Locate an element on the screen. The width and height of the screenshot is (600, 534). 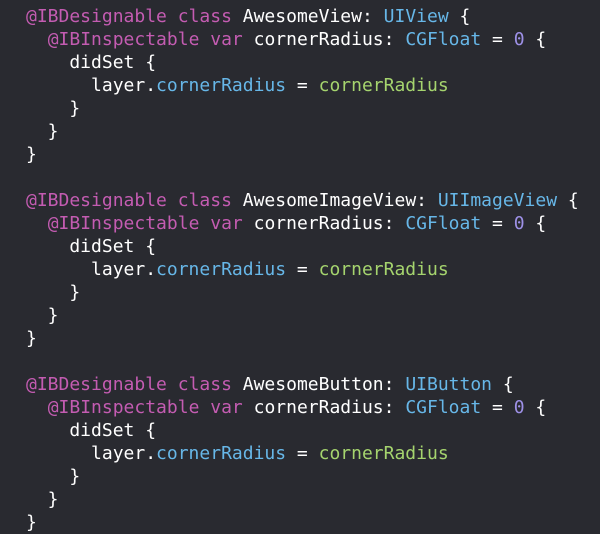
code-token-type: UIImageView is located at coordinates (497, 200).